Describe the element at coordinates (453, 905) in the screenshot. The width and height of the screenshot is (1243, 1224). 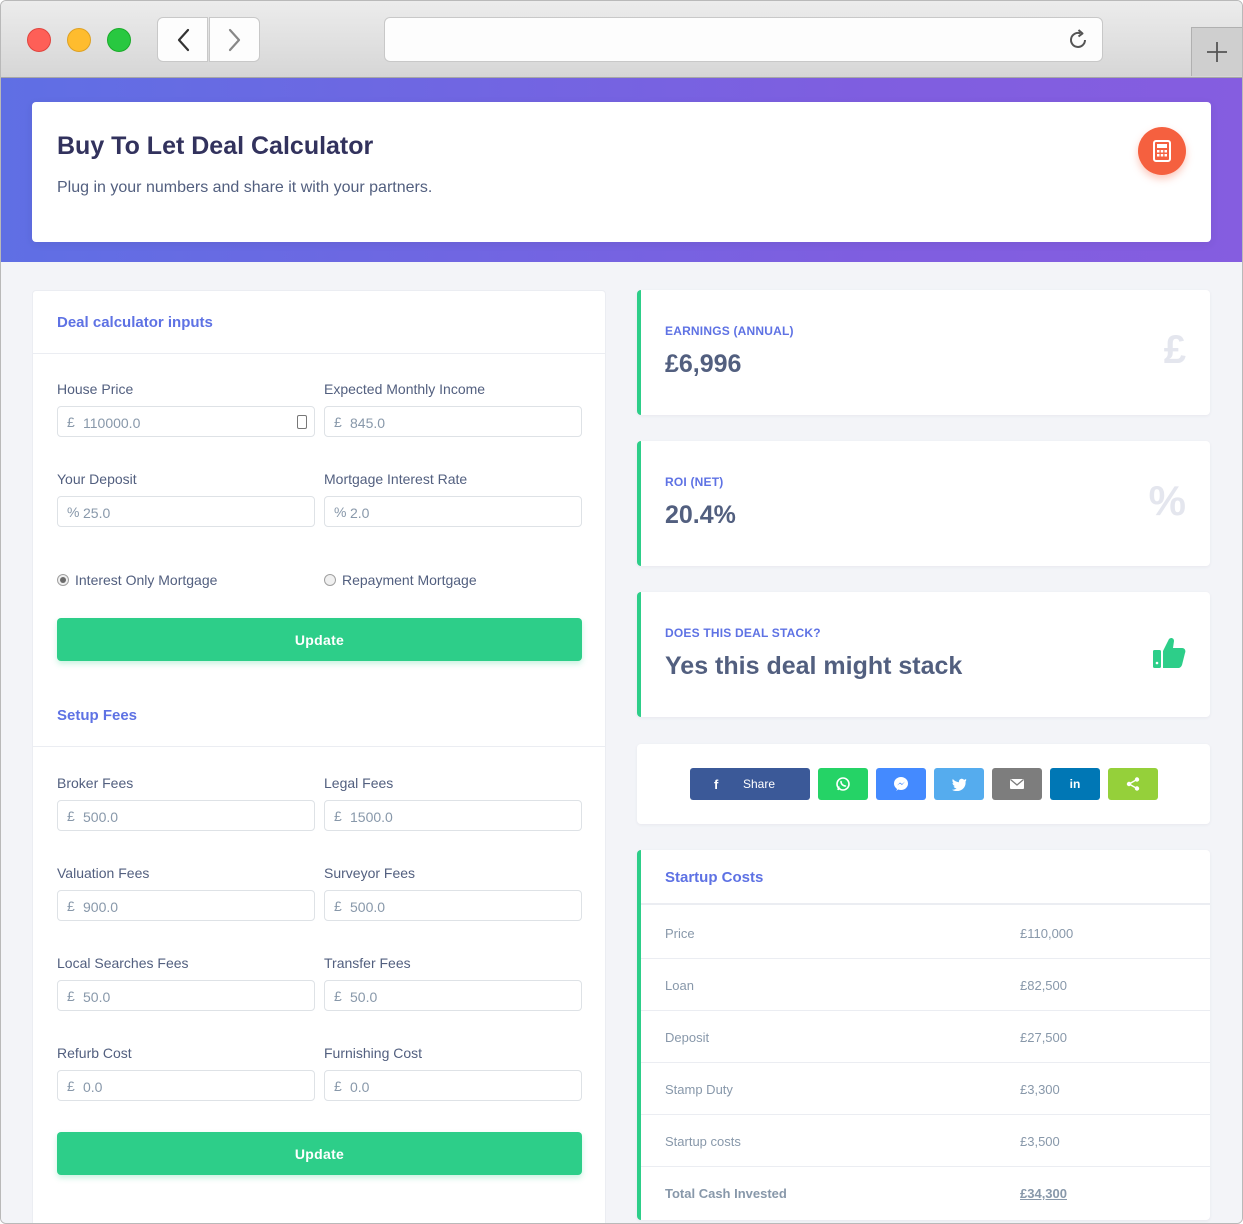
I see `surveyor-fees-input: £ 500.0` at that location.